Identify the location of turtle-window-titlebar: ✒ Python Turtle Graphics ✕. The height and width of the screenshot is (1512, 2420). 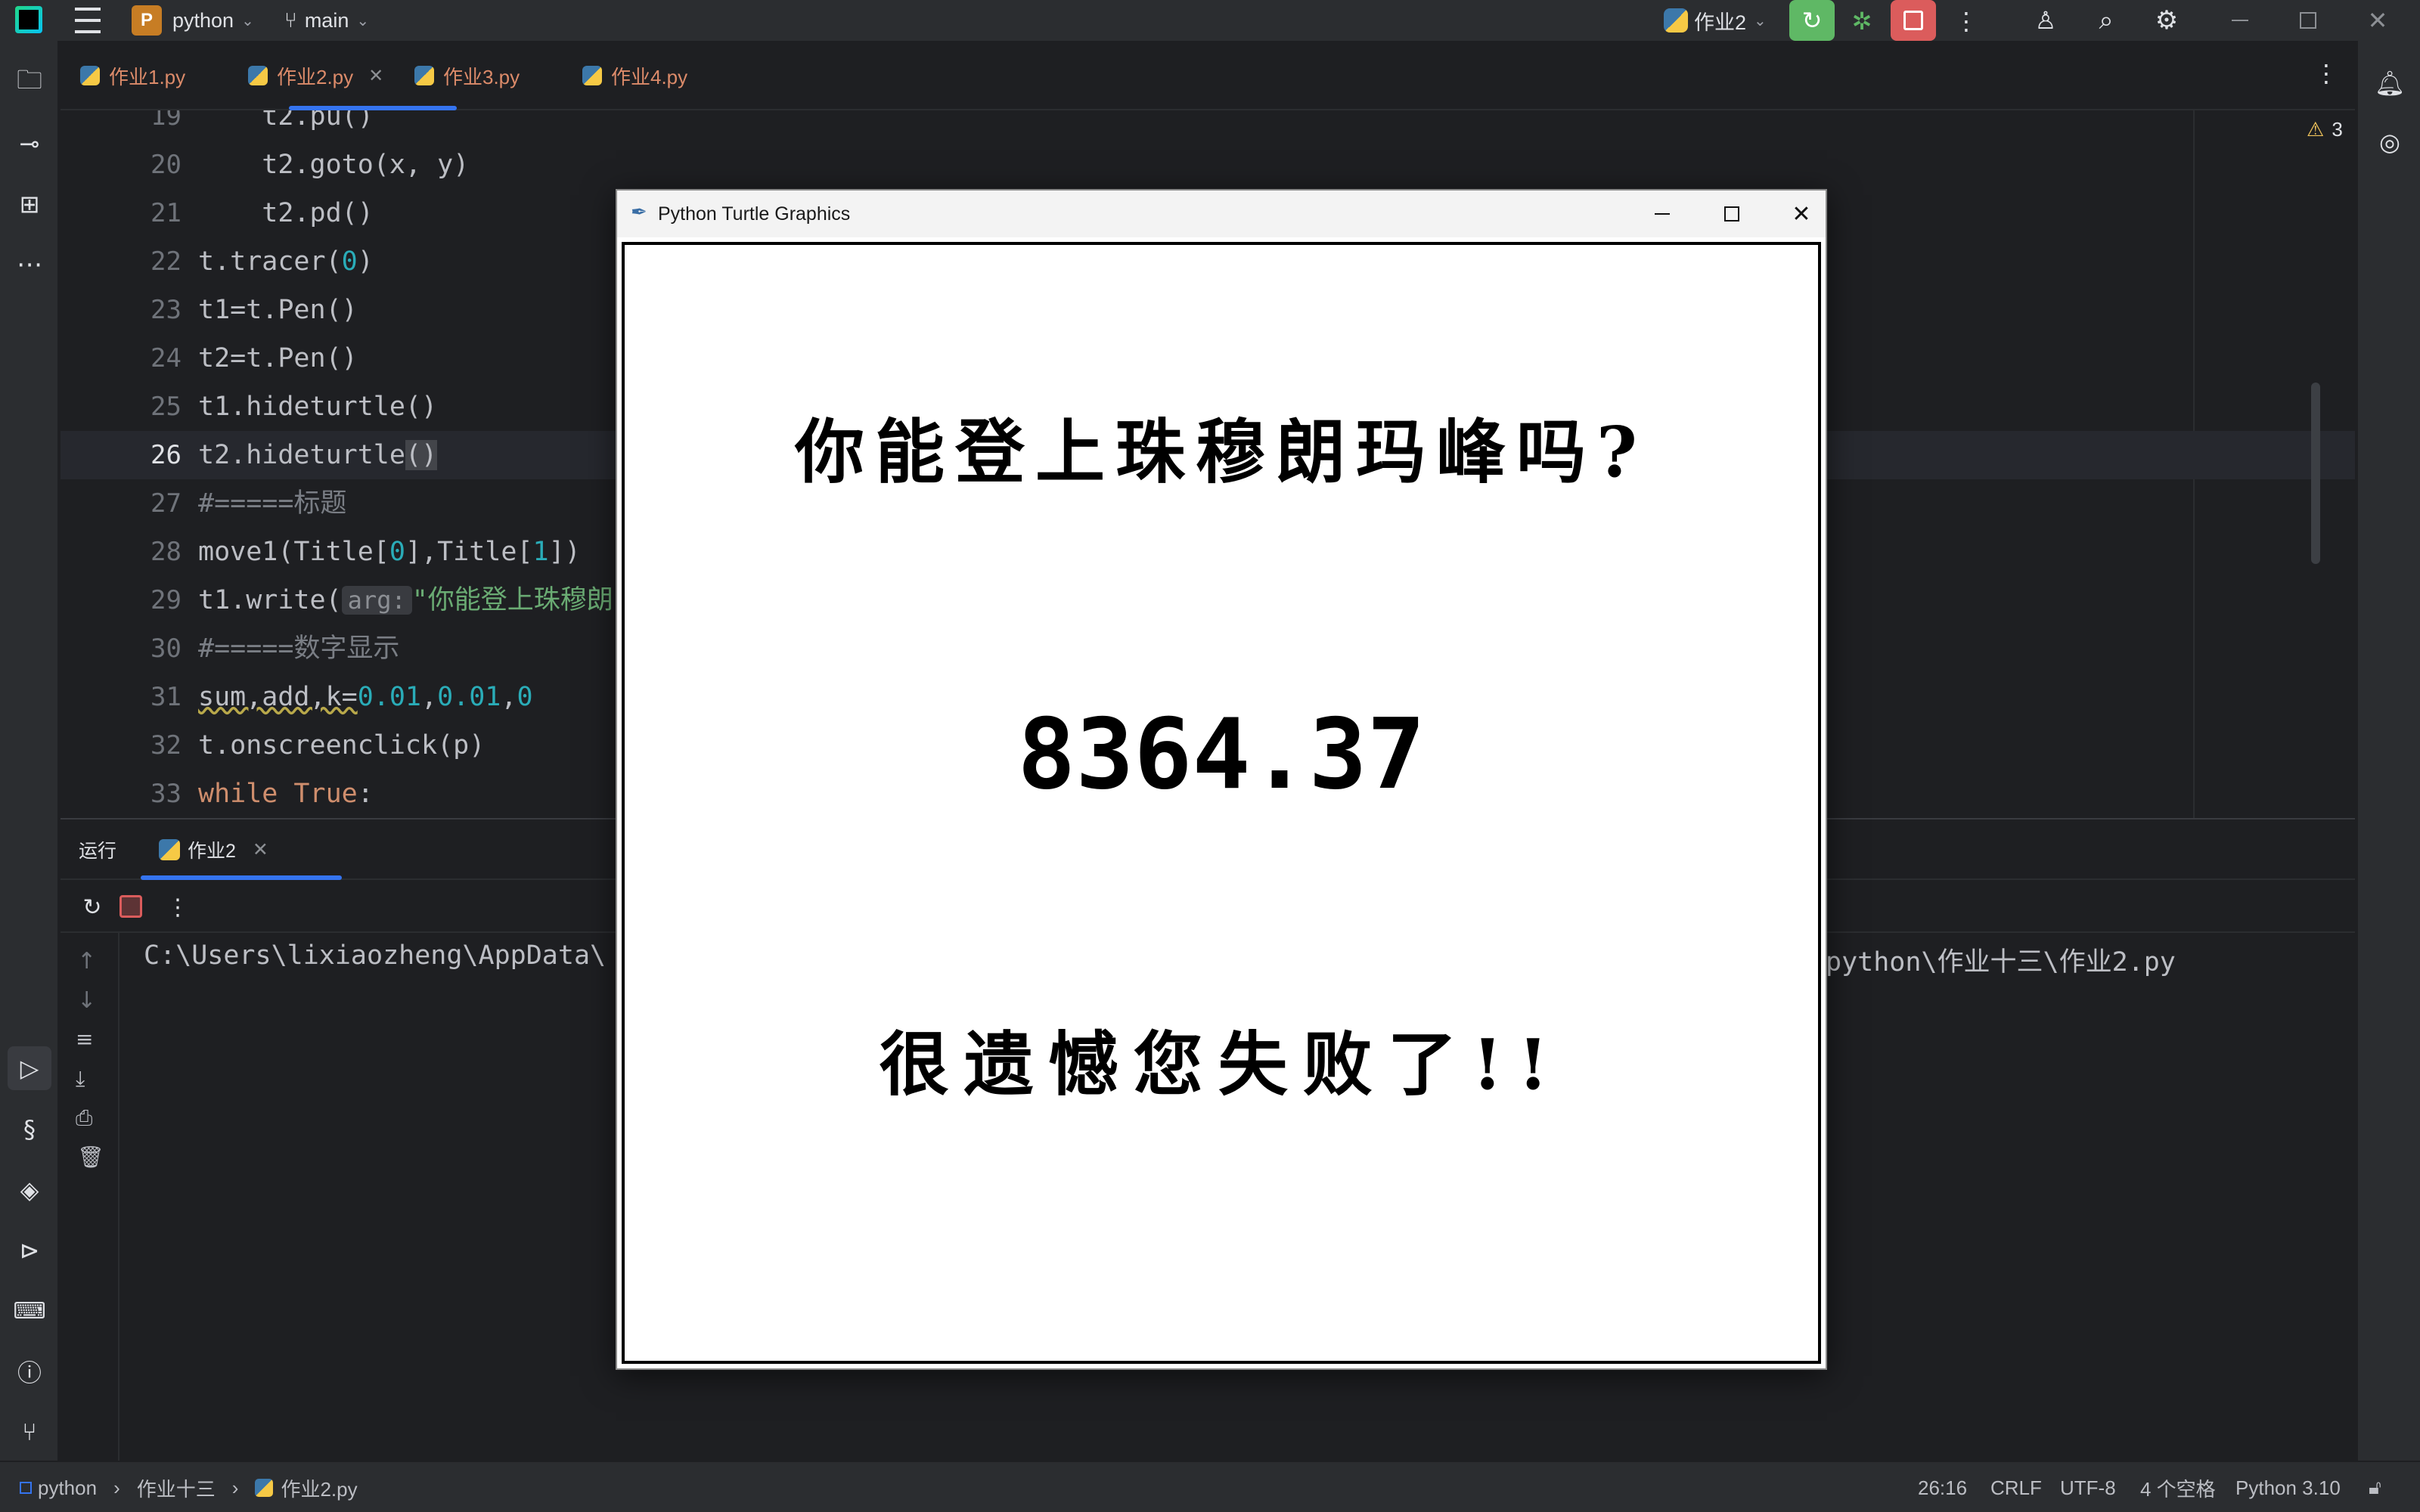
(1221, 214).